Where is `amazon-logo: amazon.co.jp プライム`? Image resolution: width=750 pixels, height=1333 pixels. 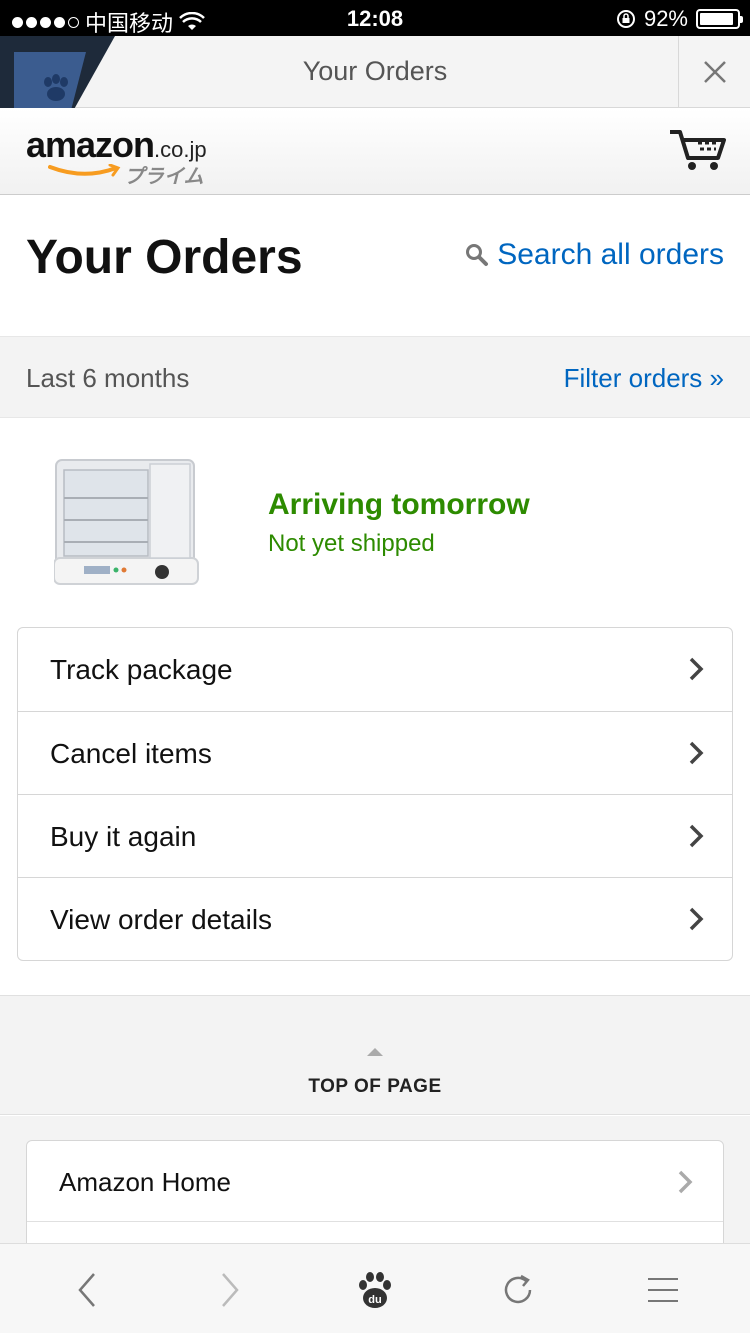
amazon-logo: amazon.co.jp プライム is located at coordinates (116, 156).